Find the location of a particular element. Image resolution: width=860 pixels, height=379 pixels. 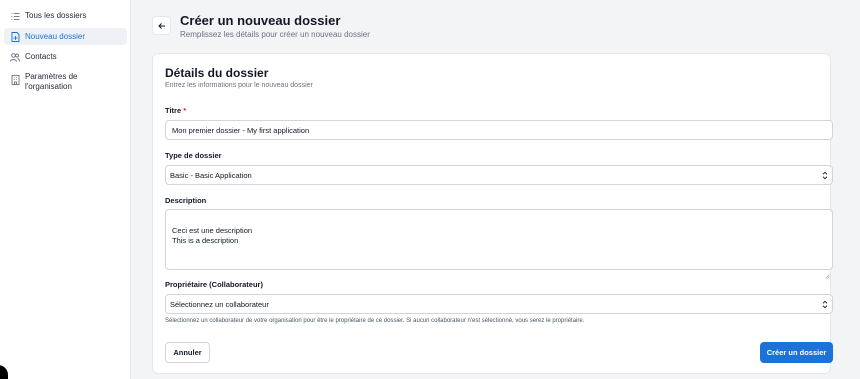

back-button is located at coordinates (161, 25).